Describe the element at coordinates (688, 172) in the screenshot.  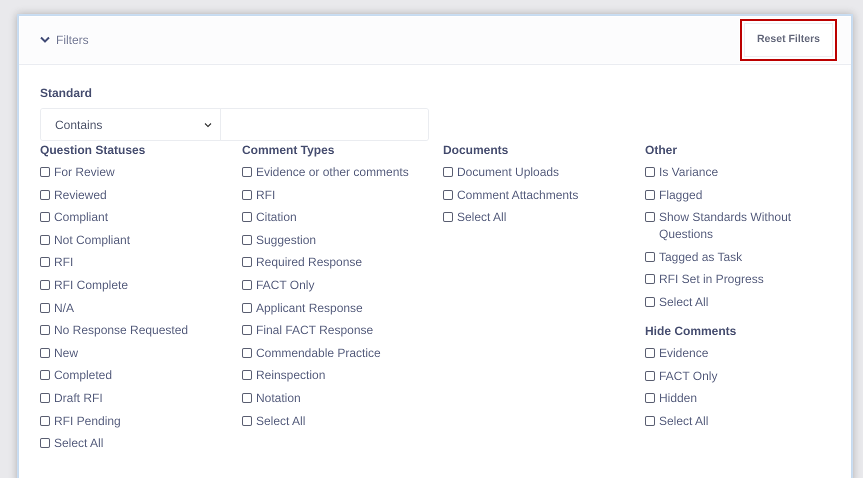
I see `checkbox-label: Is Variance` at that location.